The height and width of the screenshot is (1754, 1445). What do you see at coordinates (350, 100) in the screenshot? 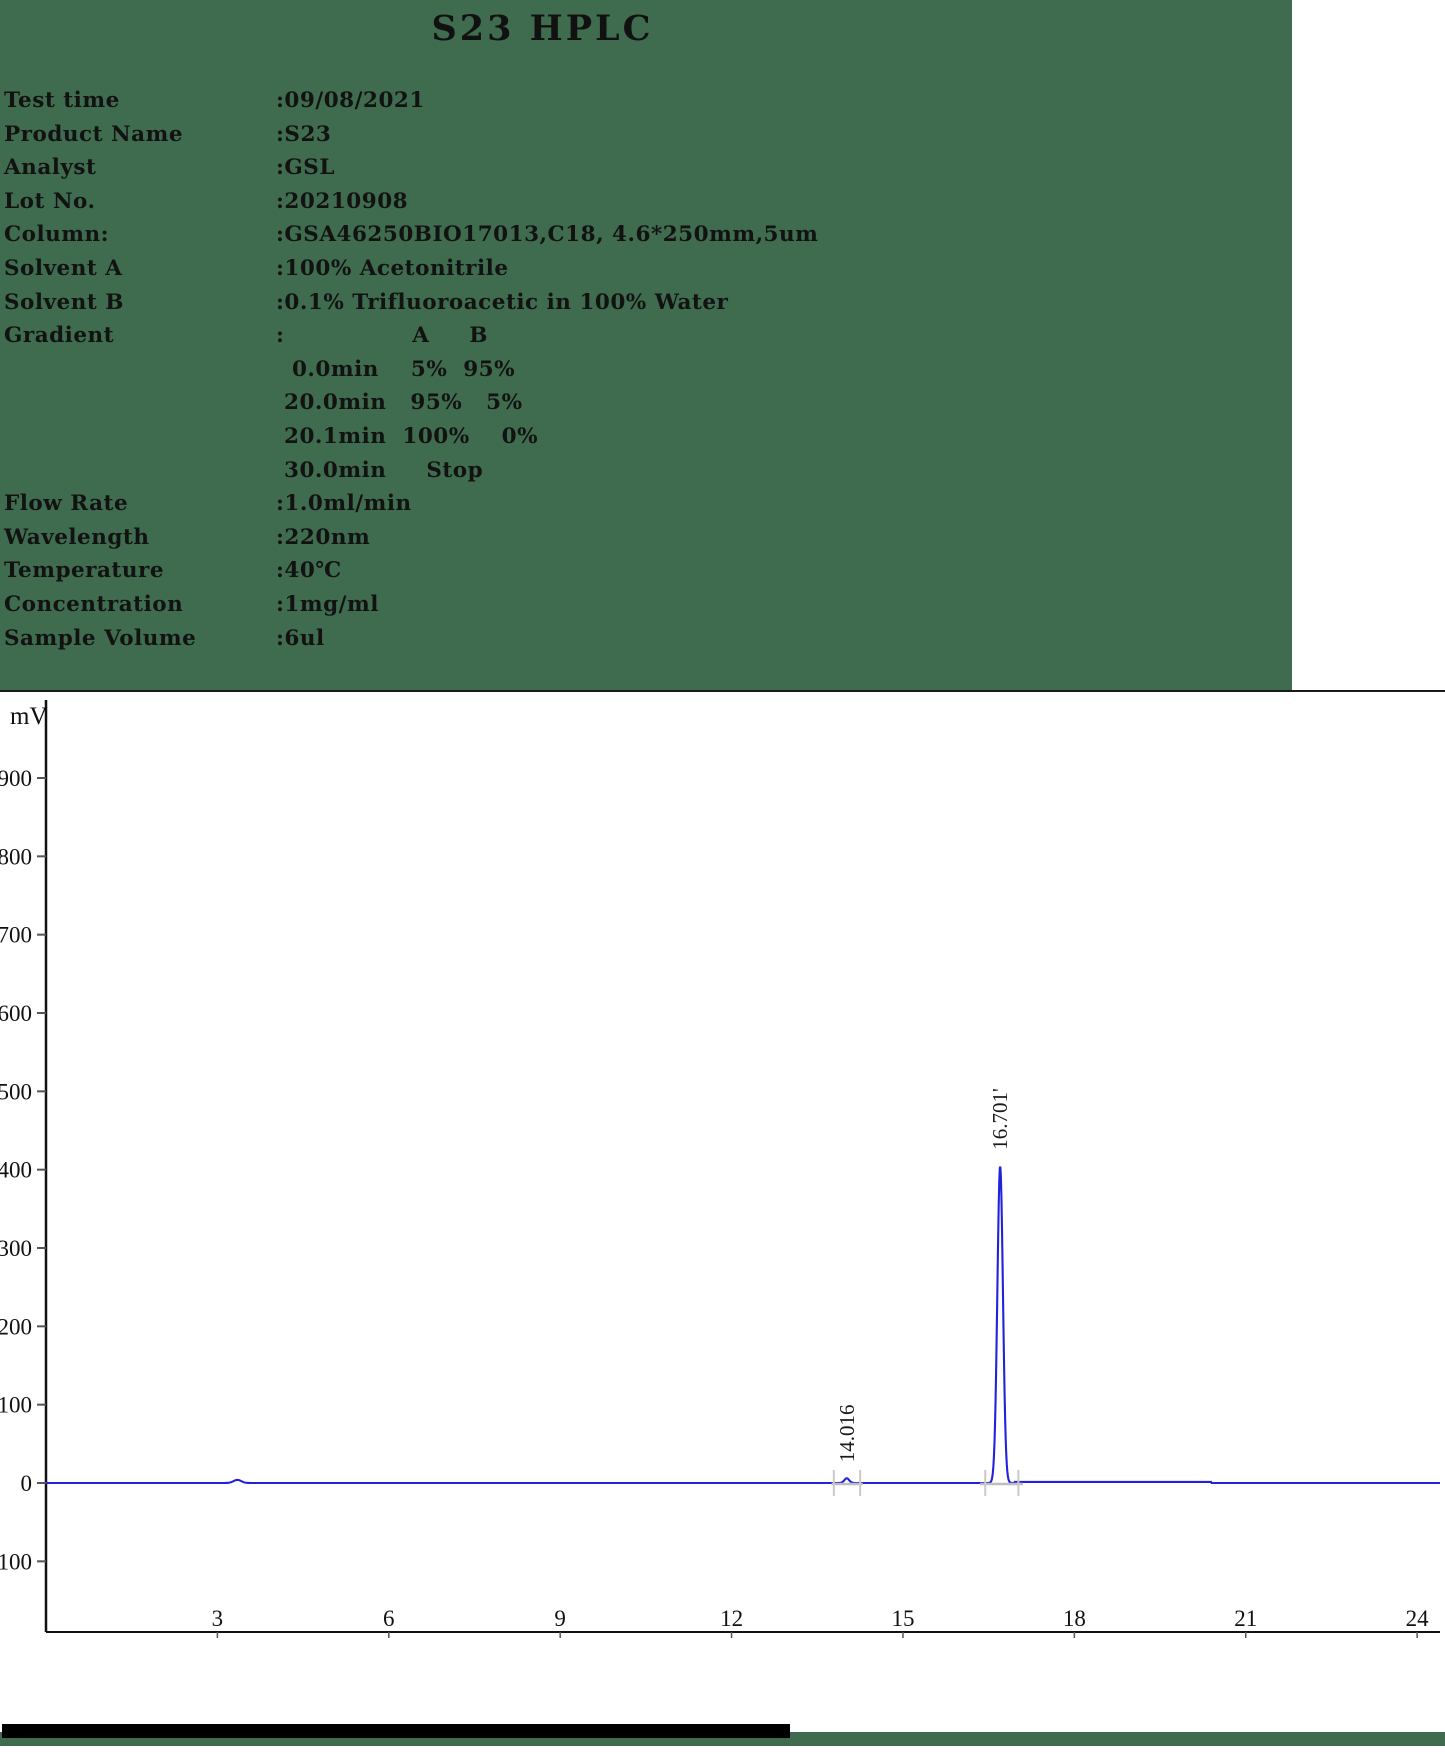
I see `meta-value: :09/08/2021` at bounding box center [350, 100].